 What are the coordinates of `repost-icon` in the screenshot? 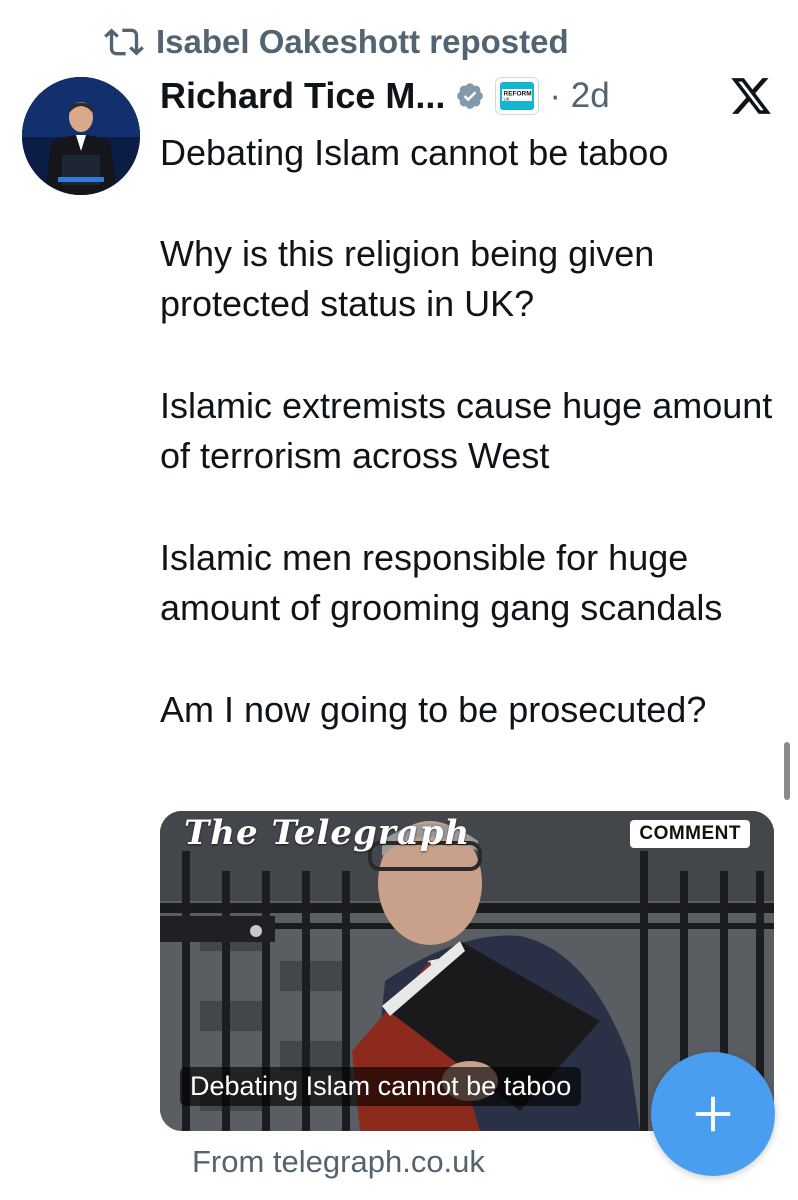 It's located at (124, 42).